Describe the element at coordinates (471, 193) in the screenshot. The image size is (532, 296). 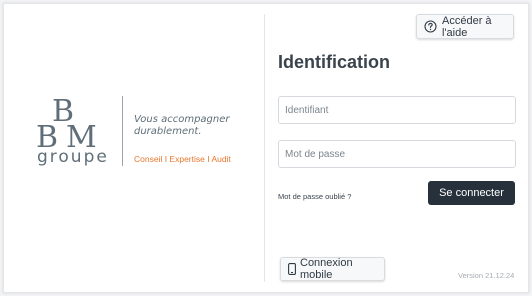
I see `login-button: Se connecter` at that location.